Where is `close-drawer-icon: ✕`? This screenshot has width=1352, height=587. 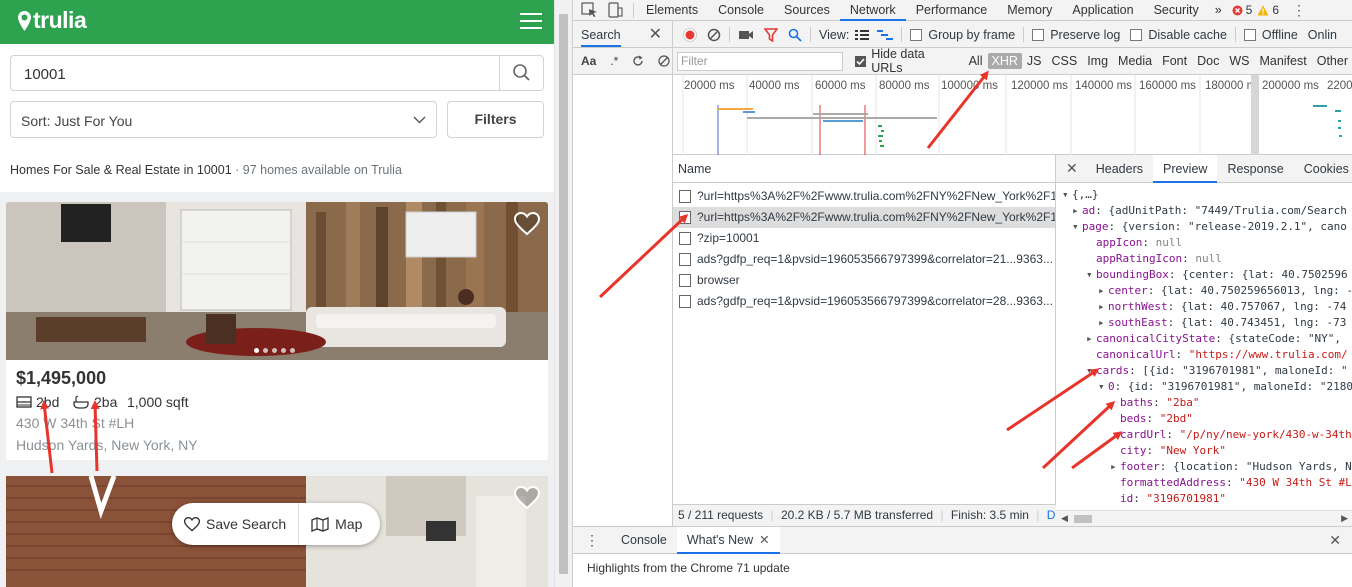 close-drawer-icon: ✕ is located at coordinates (1335, 540).